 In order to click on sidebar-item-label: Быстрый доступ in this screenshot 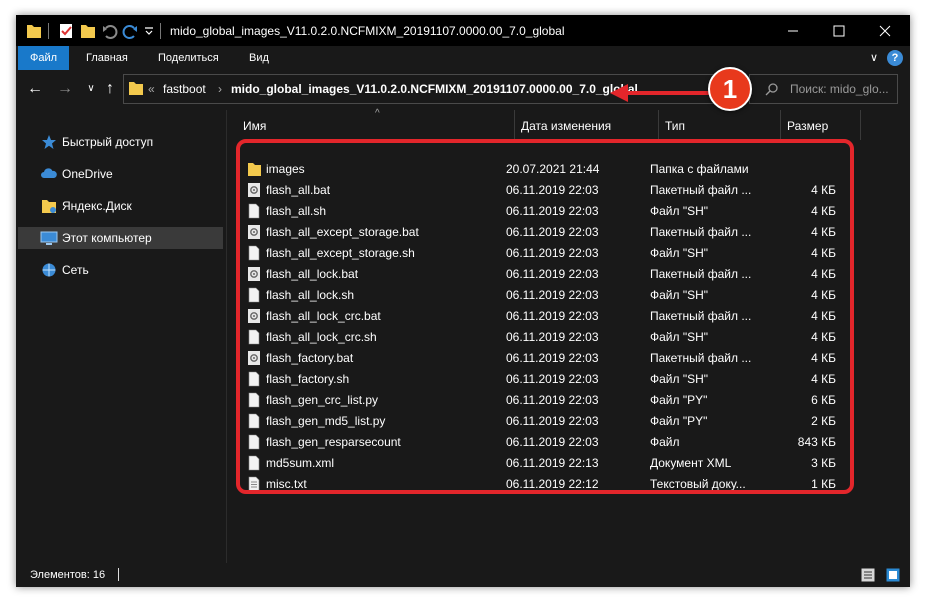, I will do `click(108, 142)`.